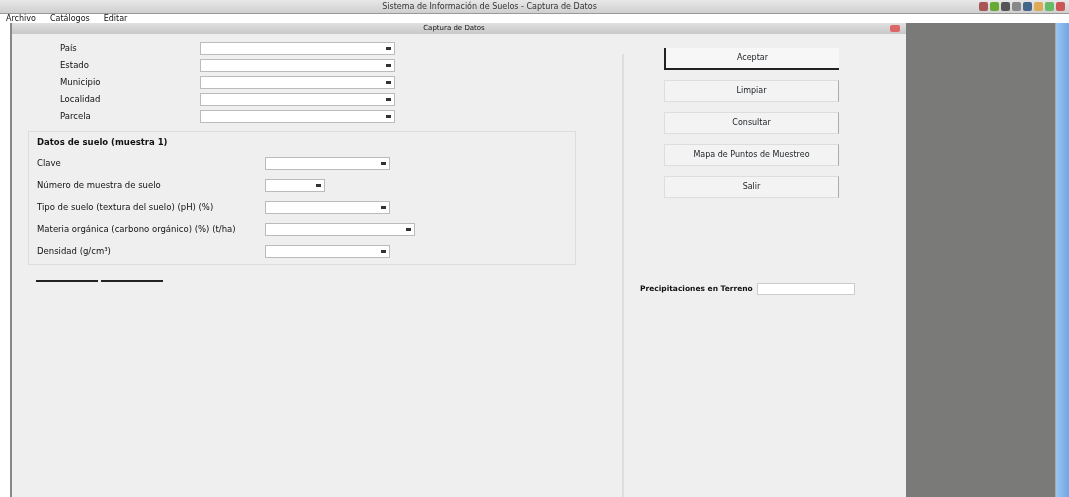 The height and width of the screenshot is (497, 1069). I want to click on button: Consultar, so click(751, 123).